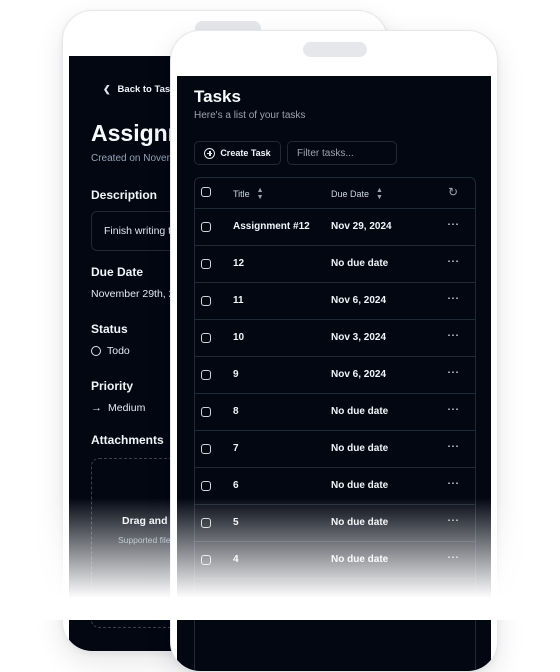  I want to click on table-row: 4 No due date ⋯, so click(335, 560).